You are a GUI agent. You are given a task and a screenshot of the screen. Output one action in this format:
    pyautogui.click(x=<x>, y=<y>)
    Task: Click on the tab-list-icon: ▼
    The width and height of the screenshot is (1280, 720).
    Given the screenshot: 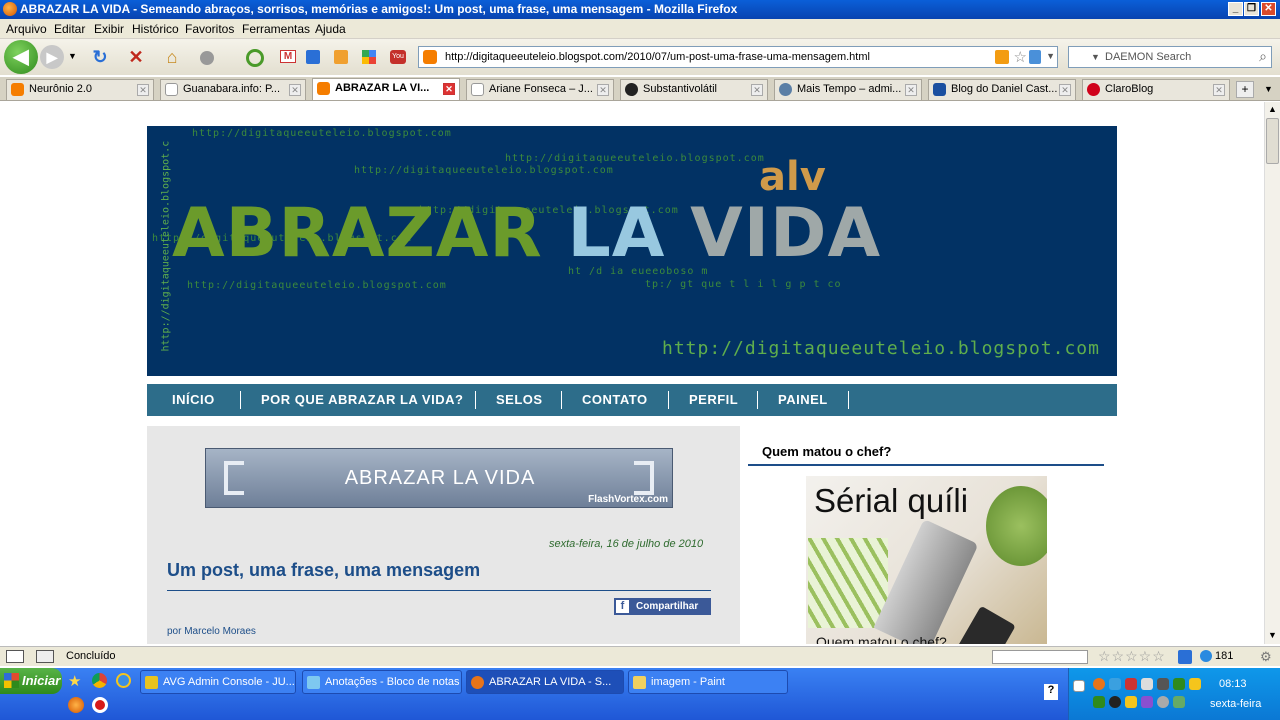 What is the action you would take?
    pyautogui.click(x=1268, y=89)
    